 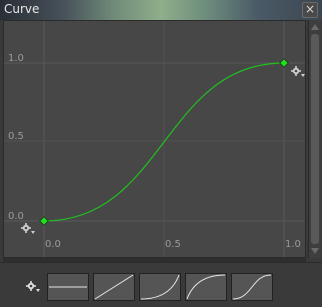 I want to click on preset-bar, so click(x=161, y=284).